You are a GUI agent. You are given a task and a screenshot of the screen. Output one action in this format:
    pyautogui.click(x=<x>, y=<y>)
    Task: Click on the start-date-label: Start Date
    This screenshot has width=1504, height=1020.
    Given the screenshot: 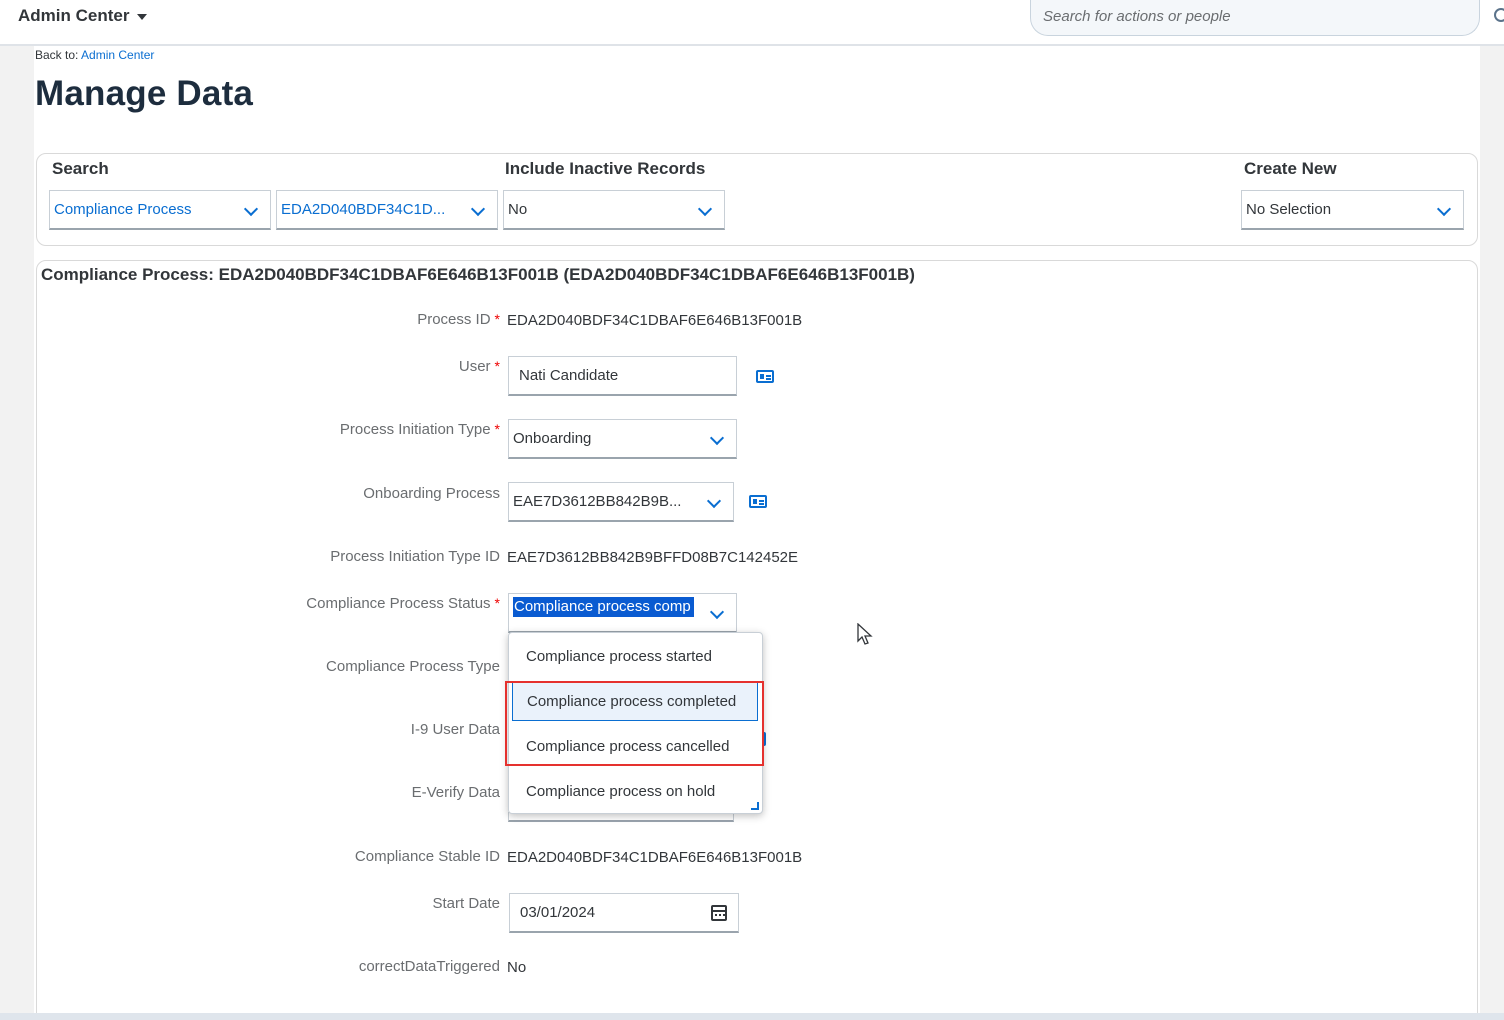 What is the action you would take?
    pyautogui.click(x=466, y=903)
    